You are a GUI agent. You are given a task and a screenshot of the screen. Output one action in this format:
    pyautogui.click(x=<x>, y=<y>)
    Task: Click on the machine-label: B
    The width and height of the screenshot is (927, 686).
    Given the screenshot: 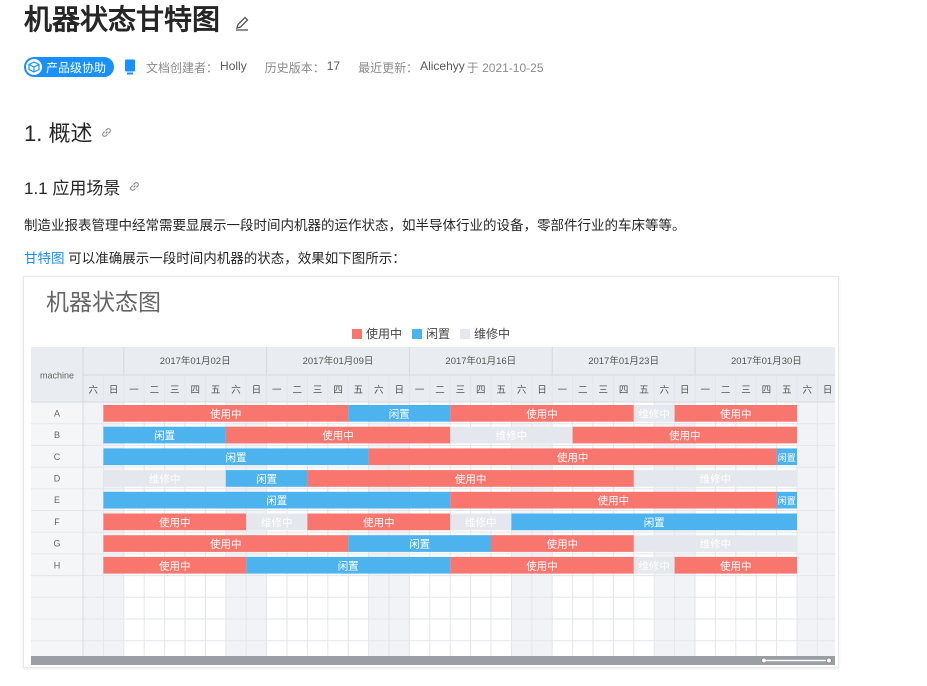 What is the action you would take?
    pyautogui.click(x=57, y=435)
    